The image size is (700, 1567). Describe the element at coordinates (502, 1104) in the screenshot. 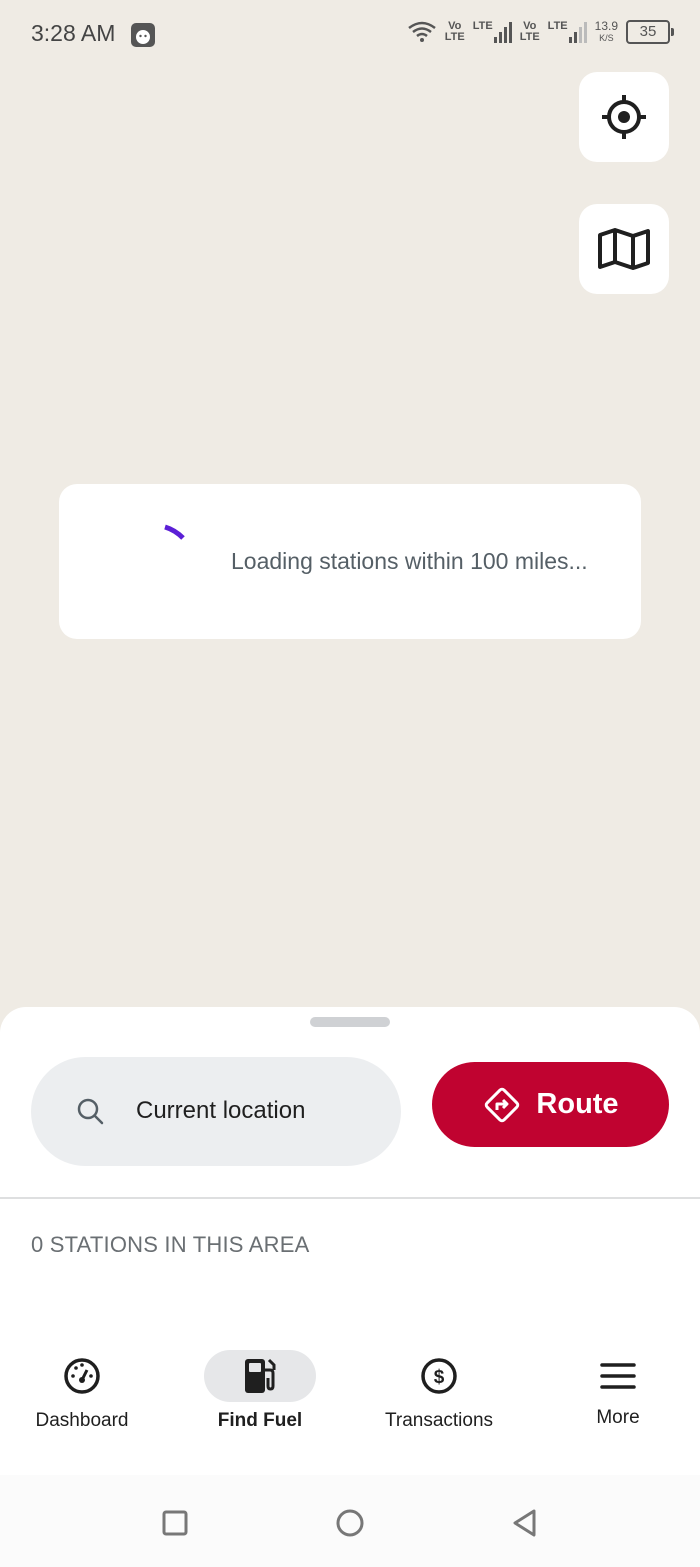

I see `route-icon` at that location.